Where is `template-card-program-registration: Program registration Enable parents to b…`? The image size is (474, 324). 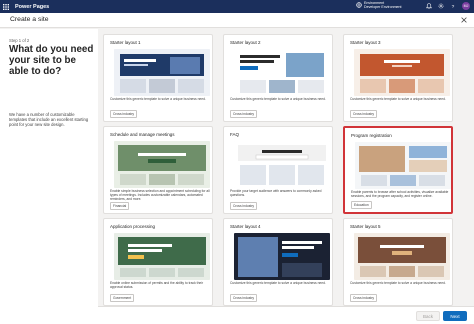
template-card-program-registration: Program registration Enable parents to b… is located at coordinates (398, 170).